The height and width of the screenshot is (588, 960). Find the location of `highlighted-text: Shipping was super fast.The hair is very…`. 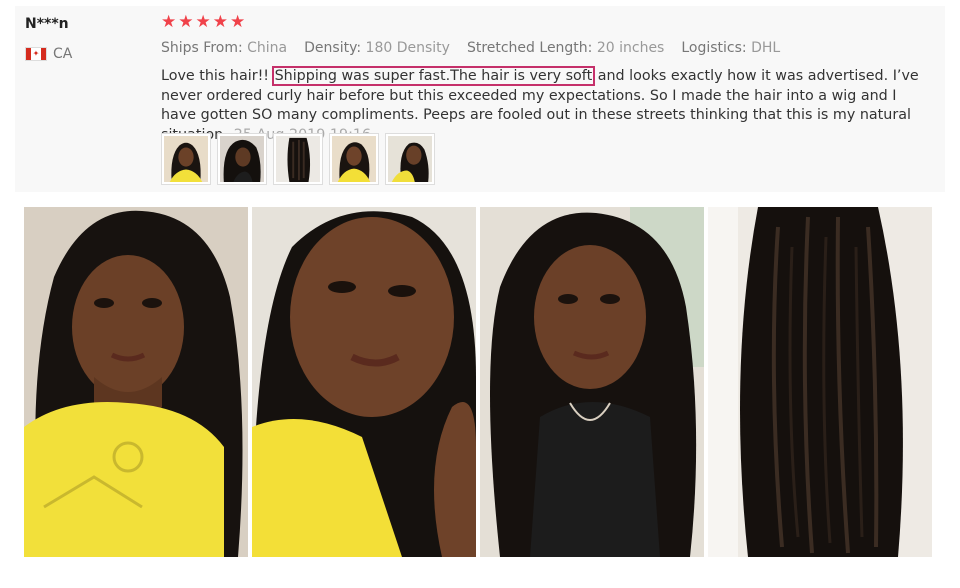

highlighted-text: Shipping was super fast.The hair is very… is located at coordinates (433, 76).